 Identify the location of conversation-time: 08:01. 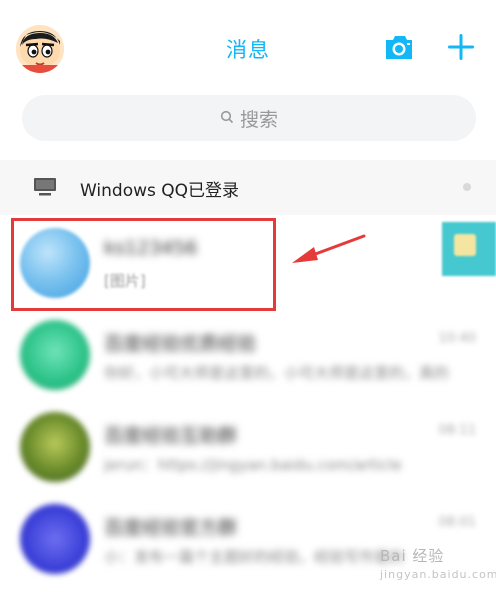
(457, 522).